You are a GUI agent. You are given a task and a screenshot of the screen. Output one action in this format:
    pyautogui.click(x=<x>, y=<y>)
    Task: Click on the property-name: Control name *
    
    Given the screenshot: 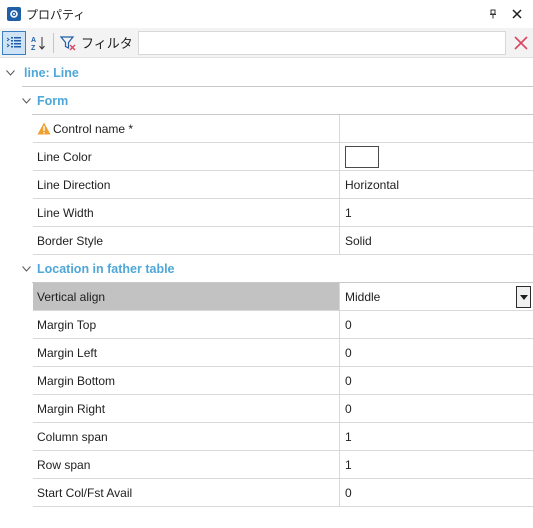 What is the action you would take?
    pyautogui.click(x=186, y=129)
    